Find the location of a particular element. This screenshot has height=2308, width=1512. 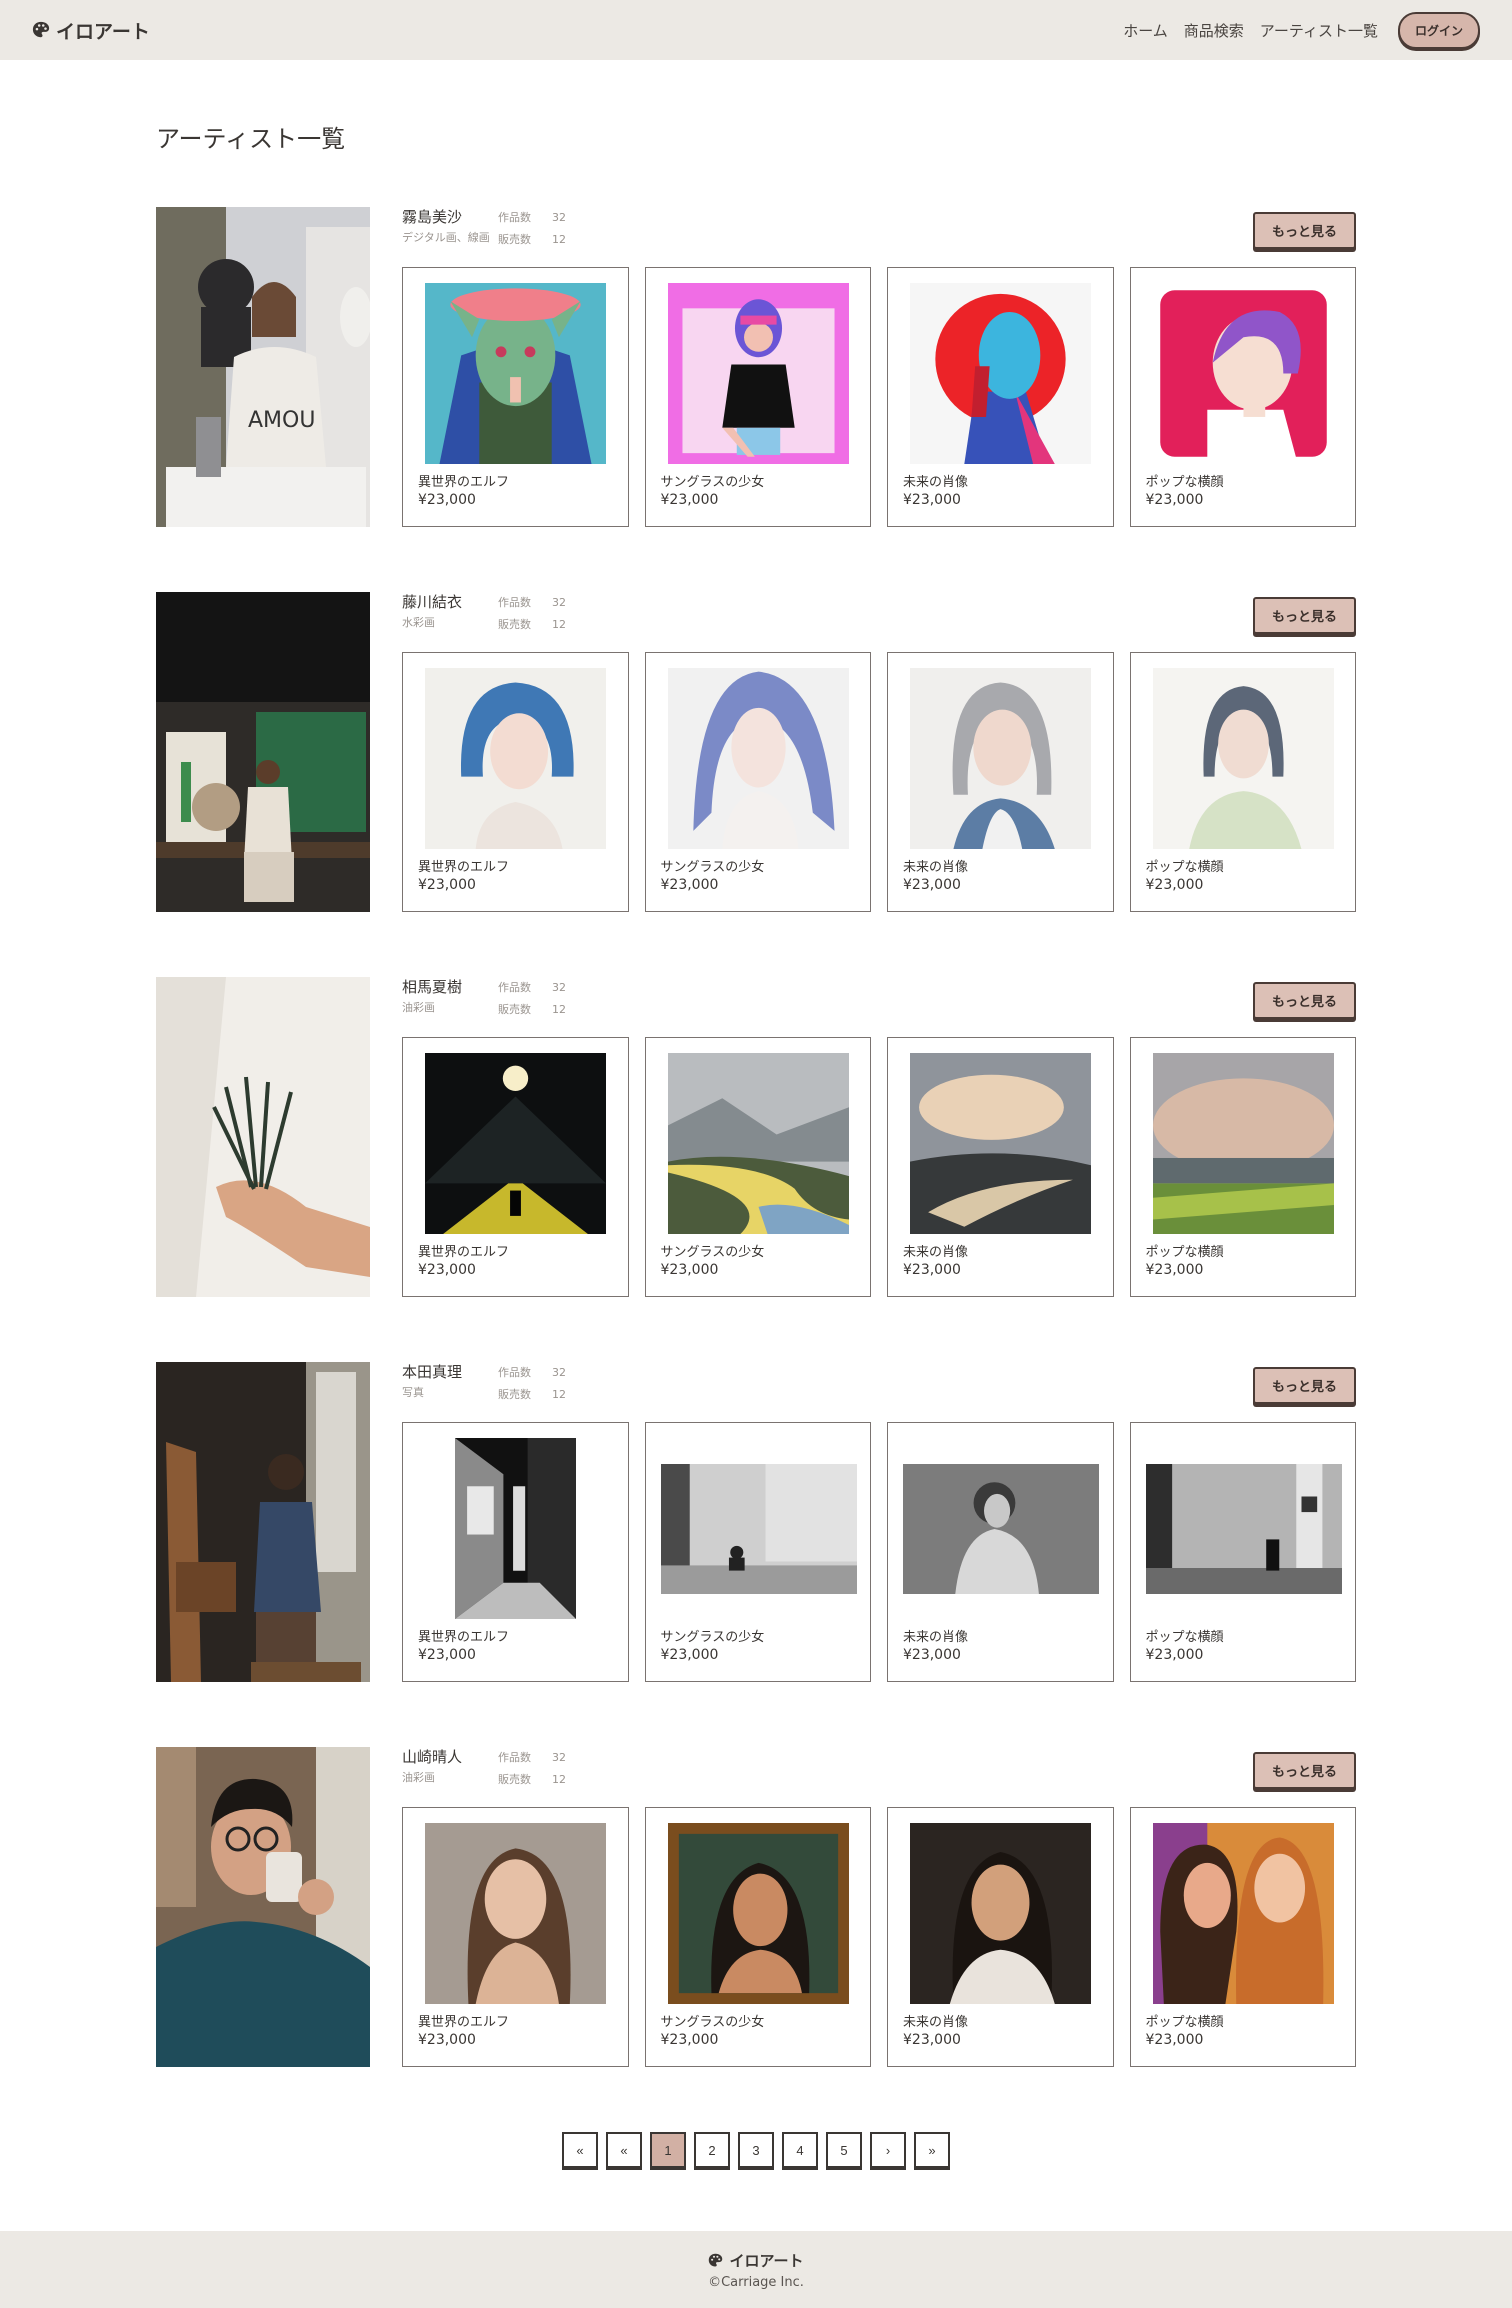

copyright: ©Carriage Inc. is located at coordinates (756, 2282).